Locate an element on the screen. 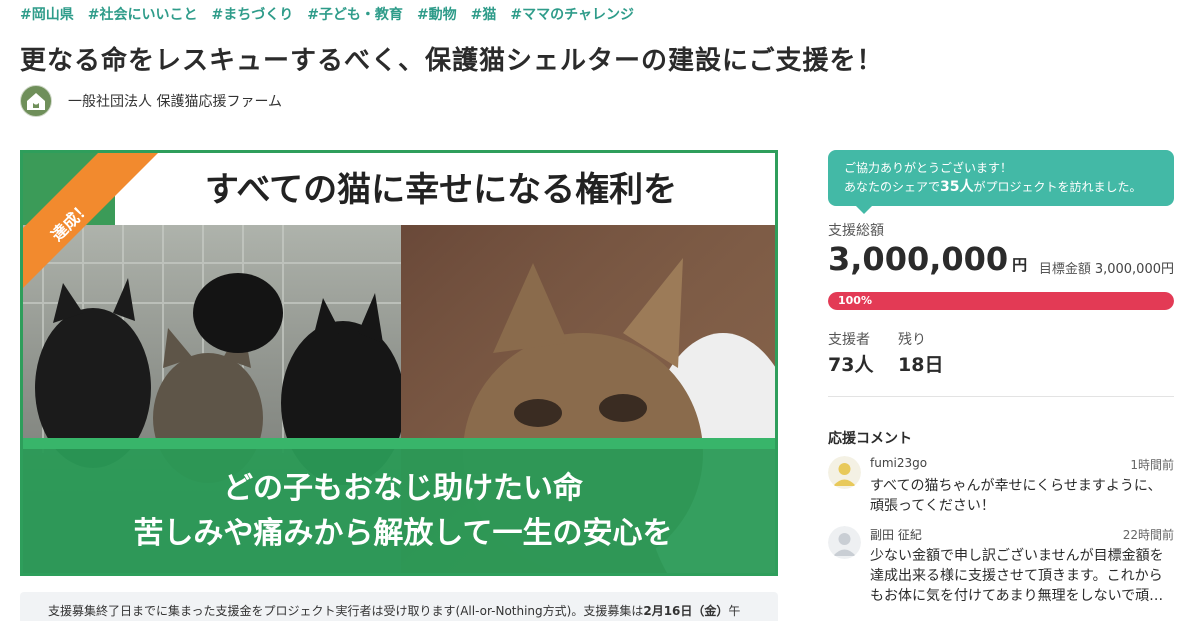  cat-house-logo-icon is located at coordinates (36, 101).